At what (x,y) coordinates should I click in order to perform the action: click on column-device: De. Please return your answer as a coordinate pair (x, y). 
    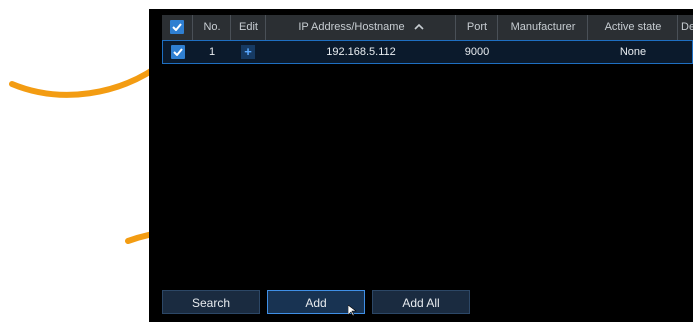
    Looking at the image, I should click on (685, 27).